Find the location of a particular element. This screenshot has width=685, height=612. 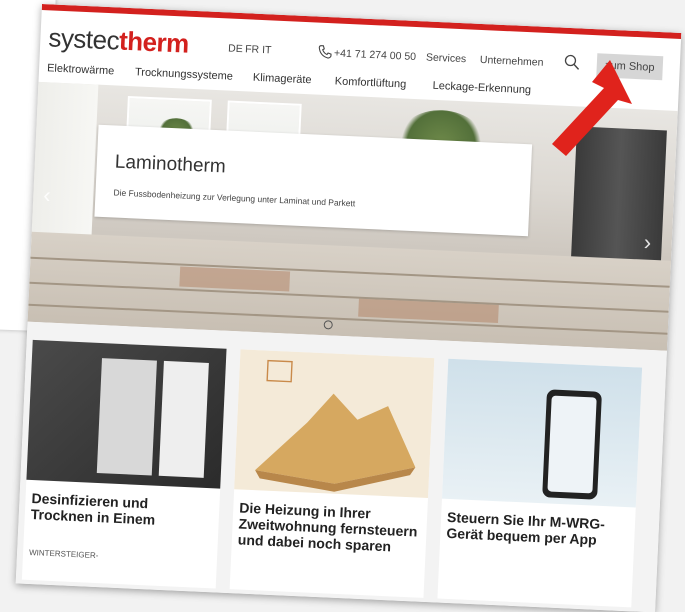

unternehmen-link: Unternehmen is located at coordinates (512, 61).